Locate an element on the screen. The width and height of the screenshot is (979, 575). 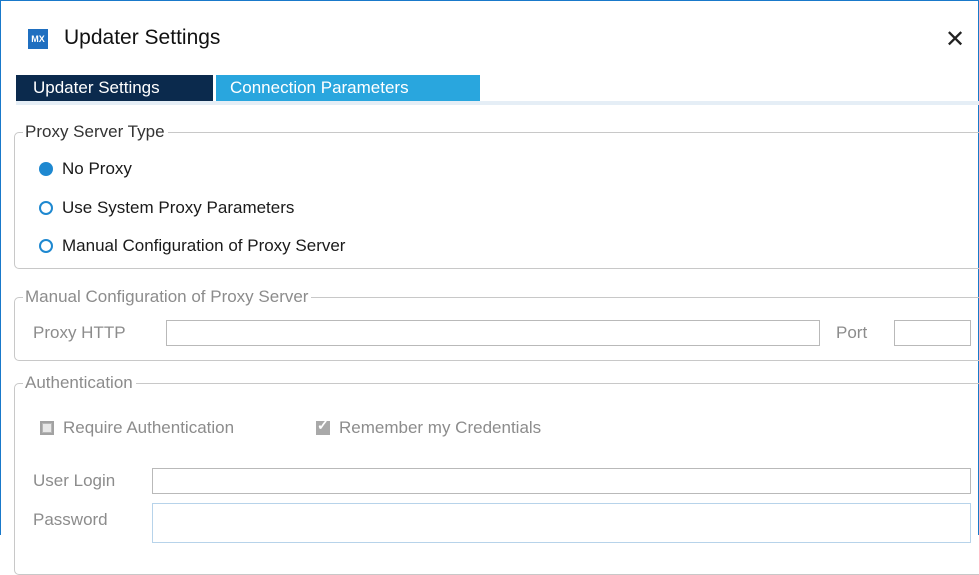
title-bar: MX Updater Settings ✕ is located at coordinates (489, 36).